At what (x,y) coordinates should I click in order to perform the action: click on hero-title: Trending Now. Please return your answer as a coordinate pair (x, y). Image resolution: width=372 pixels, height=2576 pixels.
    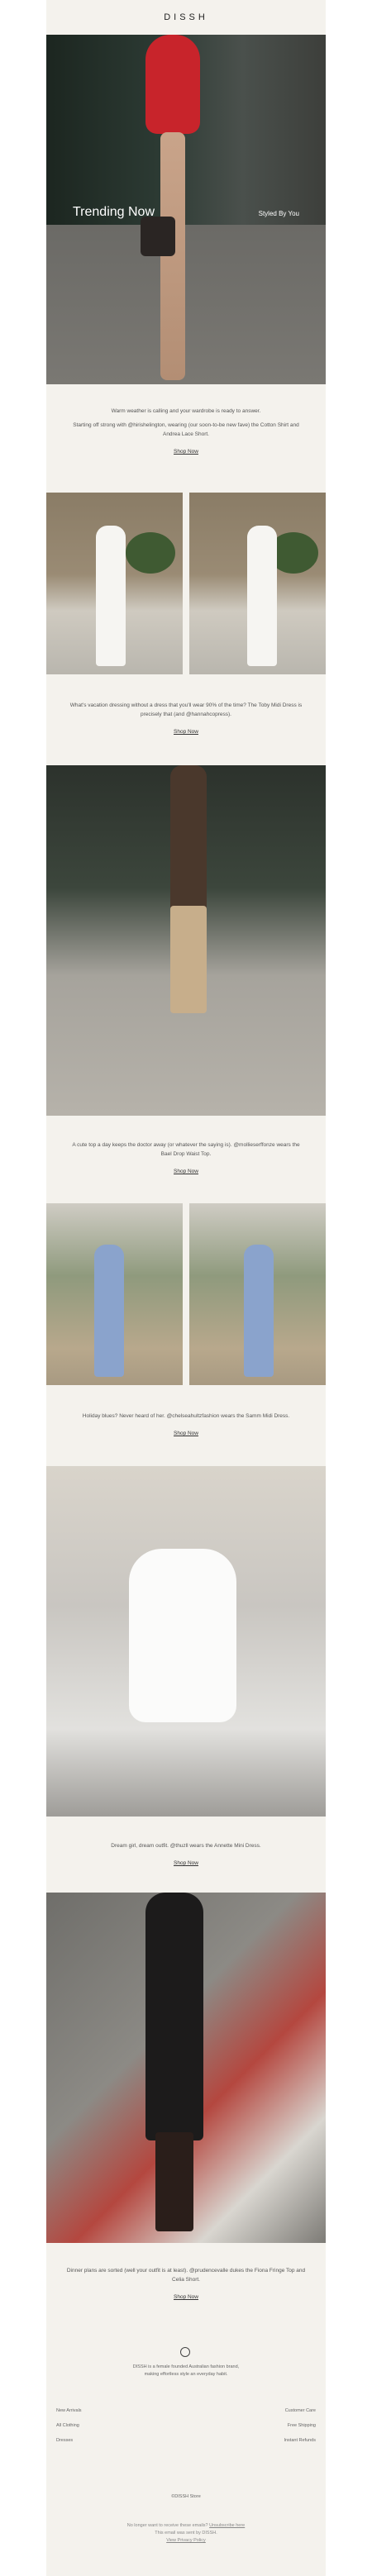
    Looking at the image, I should click on (114, 212).